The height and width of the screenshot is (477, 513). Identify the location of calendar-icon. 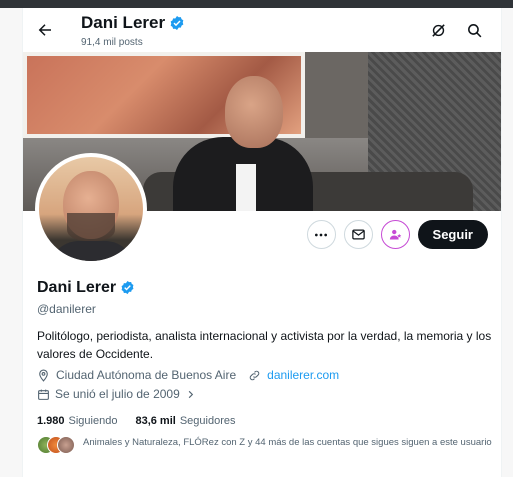
(43, 394).